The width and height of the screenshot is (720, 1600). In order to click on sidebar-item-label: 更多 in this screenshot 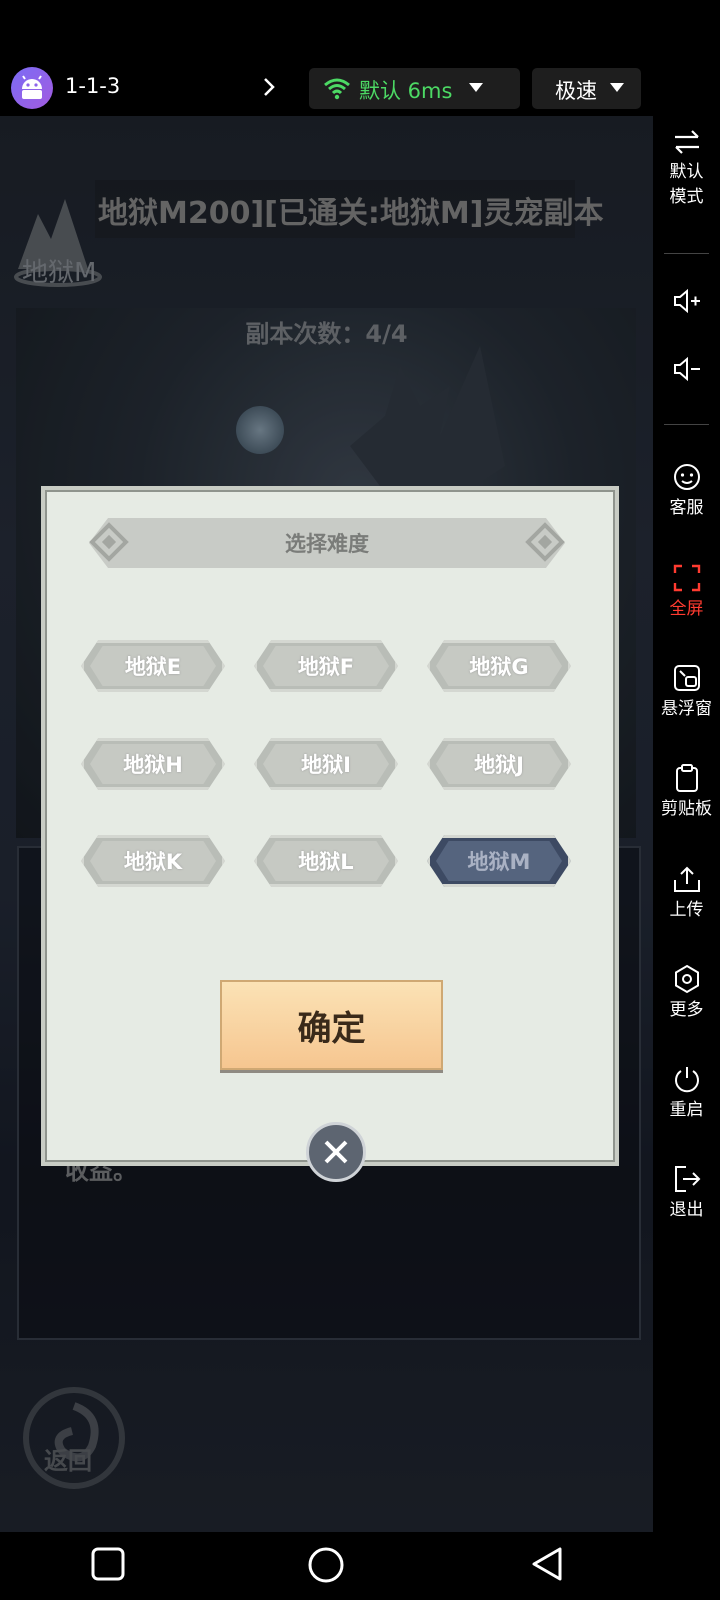, I will do `click(686, 1010)`.